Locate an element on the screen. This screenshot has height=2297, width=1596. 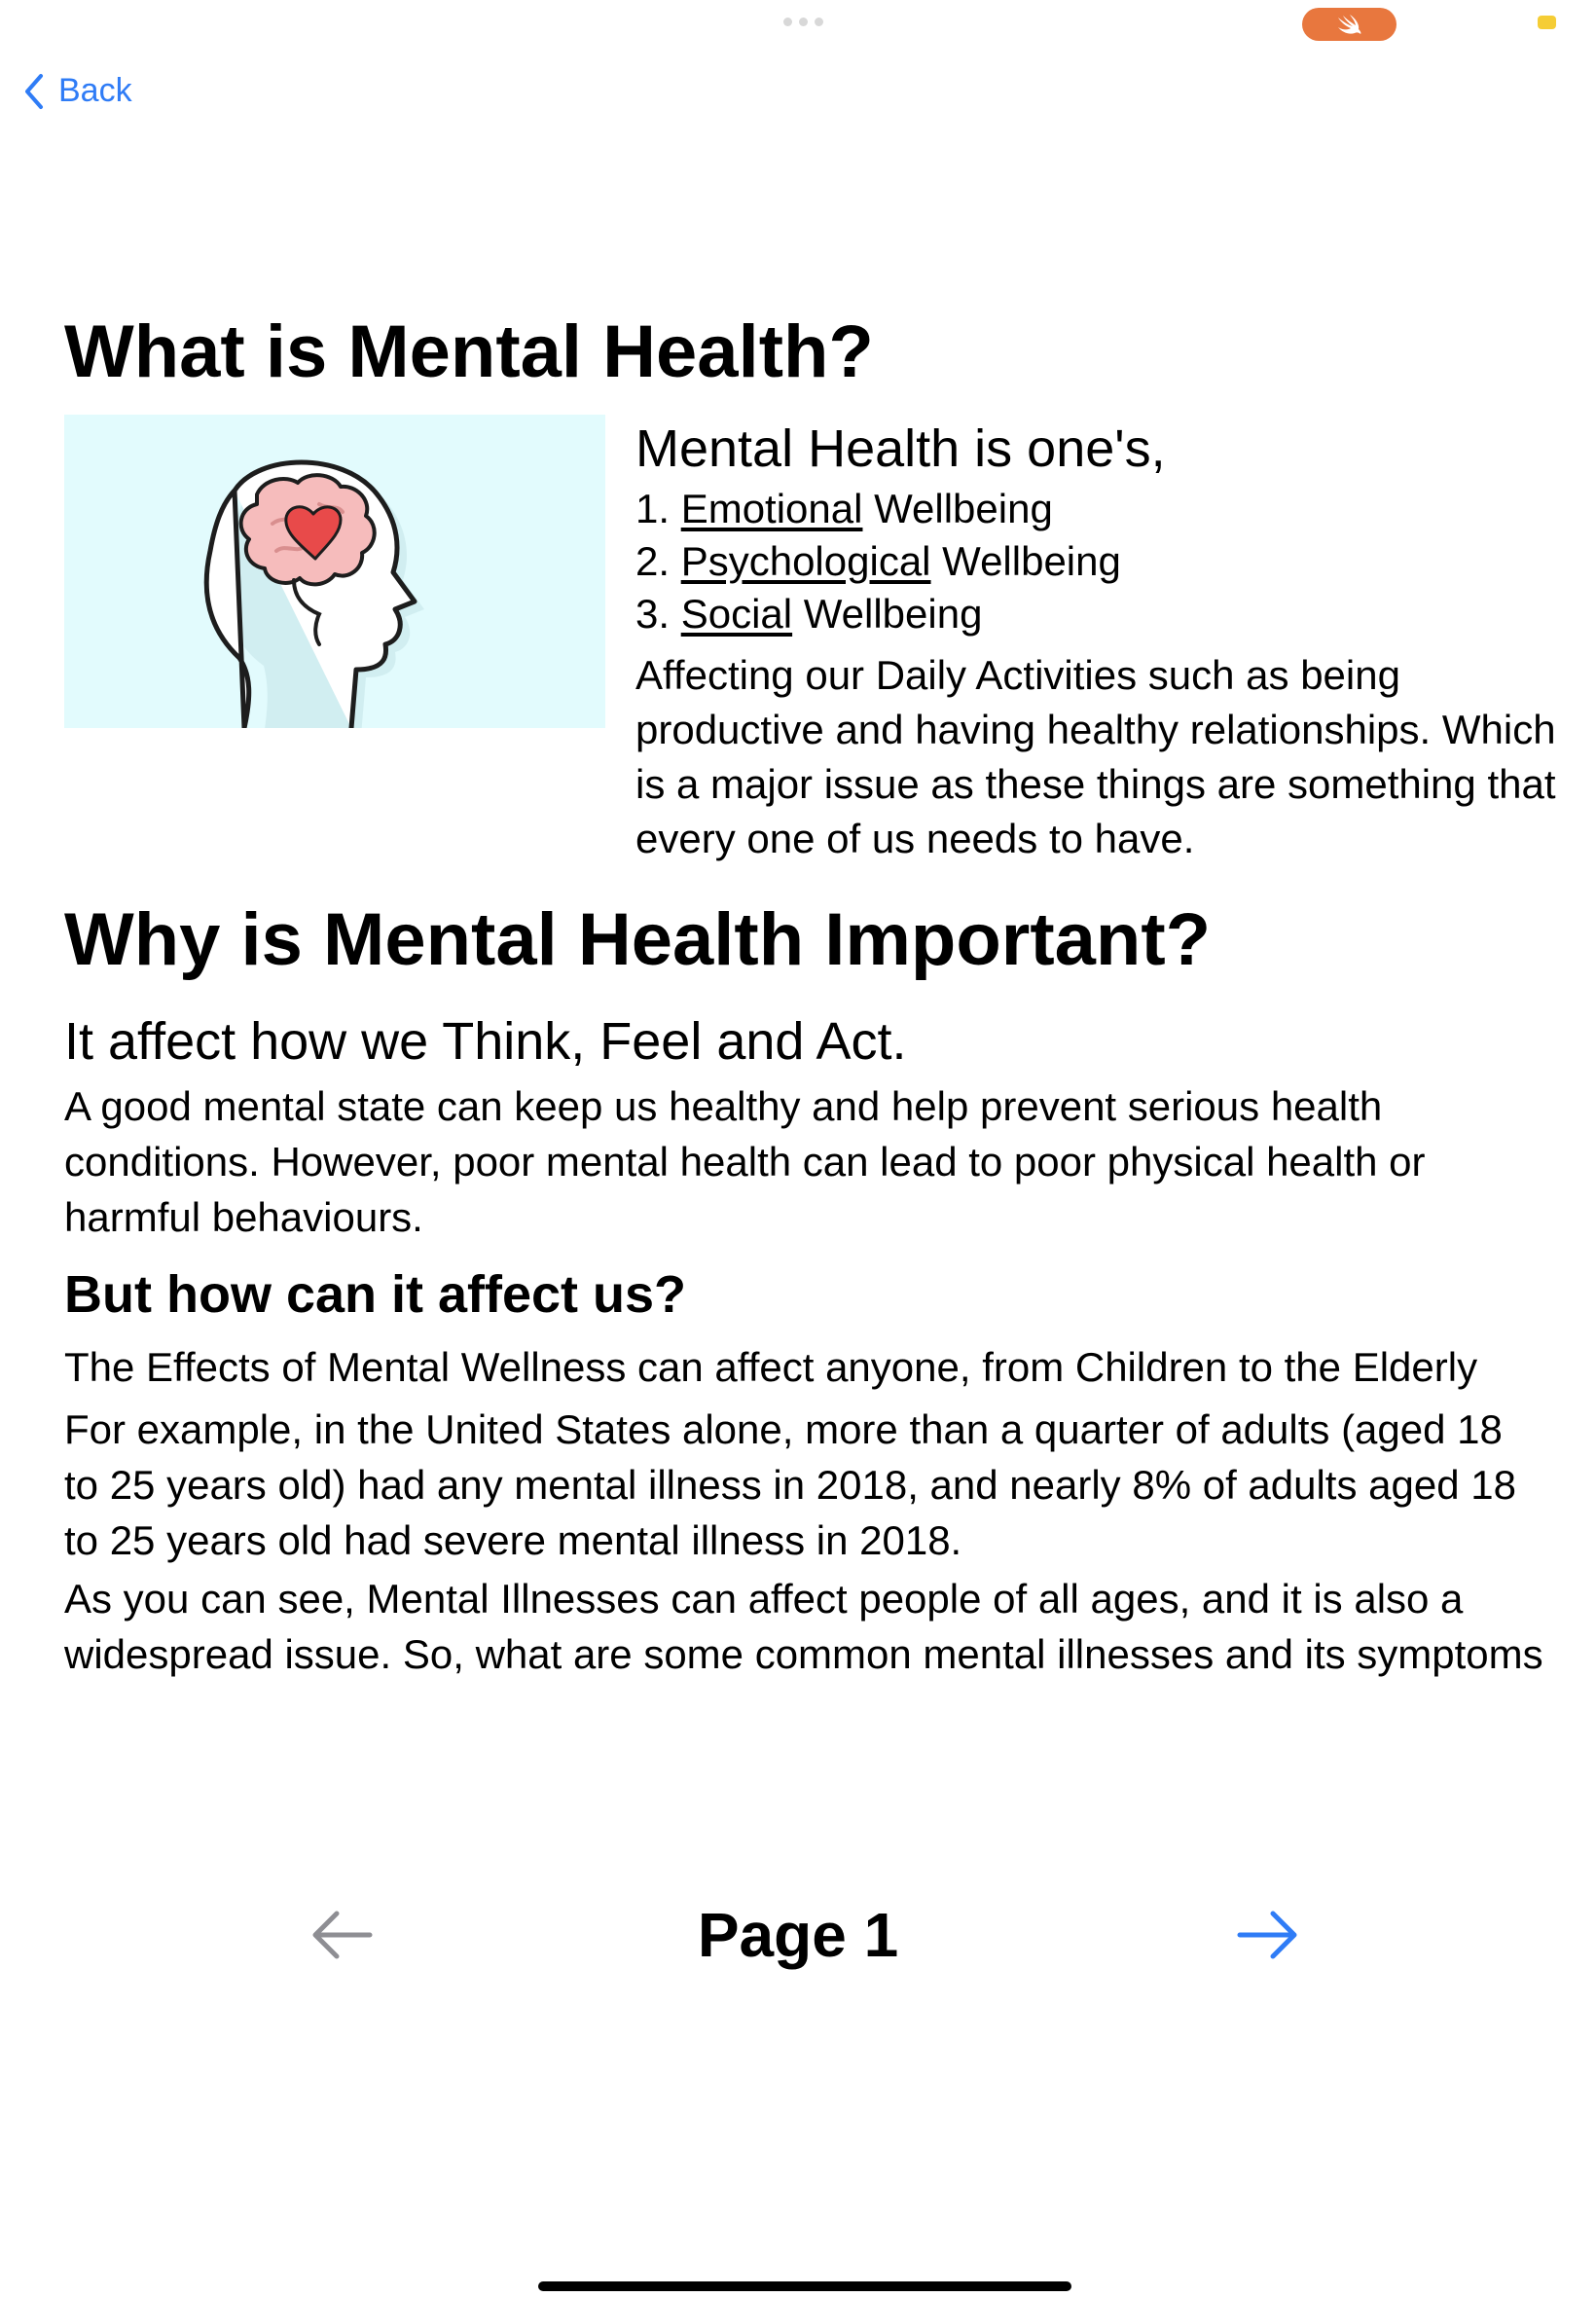
list-item: 2. Psychological Wellbeing is located at coordinates (1097, 561).